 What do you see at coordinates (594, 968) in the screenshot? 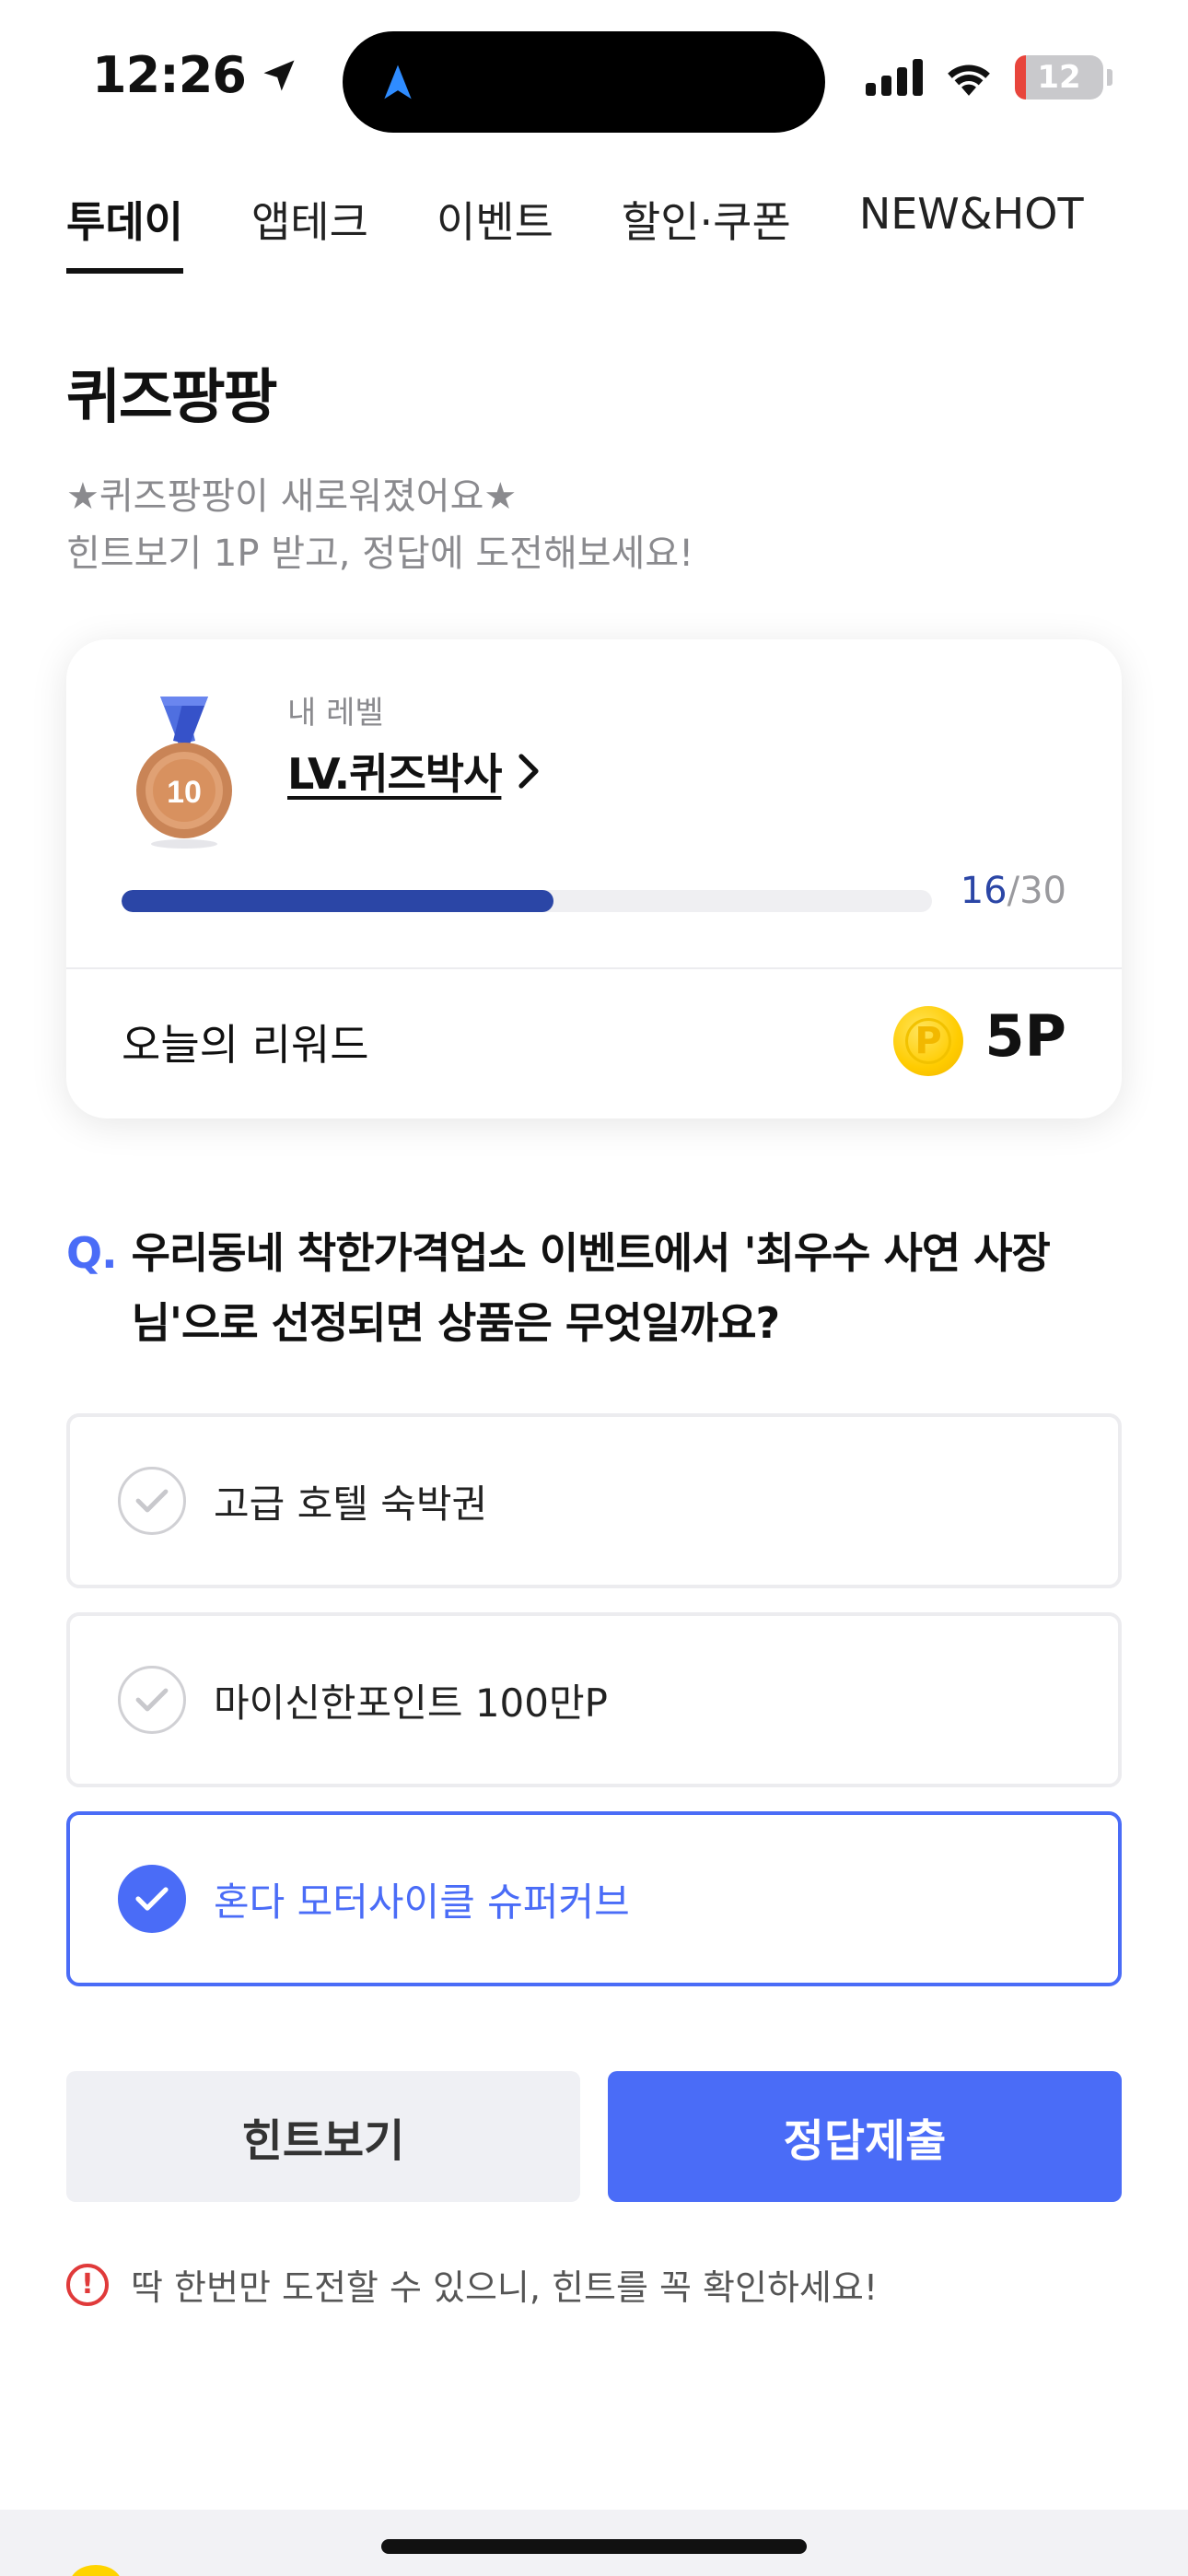
I see `card-divider` at bounding box center [594, 968].